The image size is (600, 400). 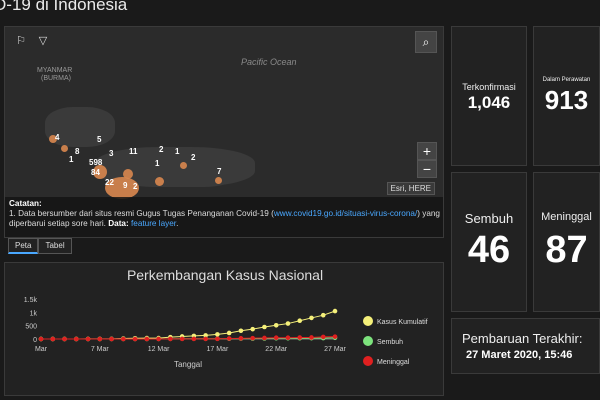 I want to click on cluster-count: 4, so click(x=57, y=137).